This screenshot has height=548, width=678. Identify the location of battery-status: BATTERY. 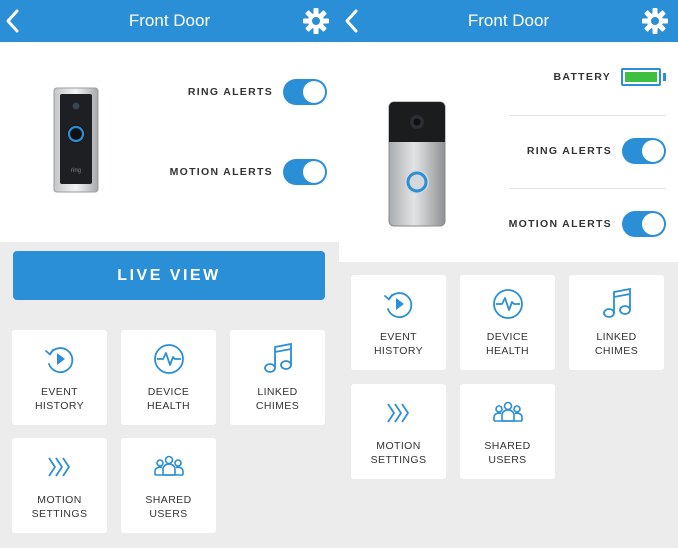
(609, 77).